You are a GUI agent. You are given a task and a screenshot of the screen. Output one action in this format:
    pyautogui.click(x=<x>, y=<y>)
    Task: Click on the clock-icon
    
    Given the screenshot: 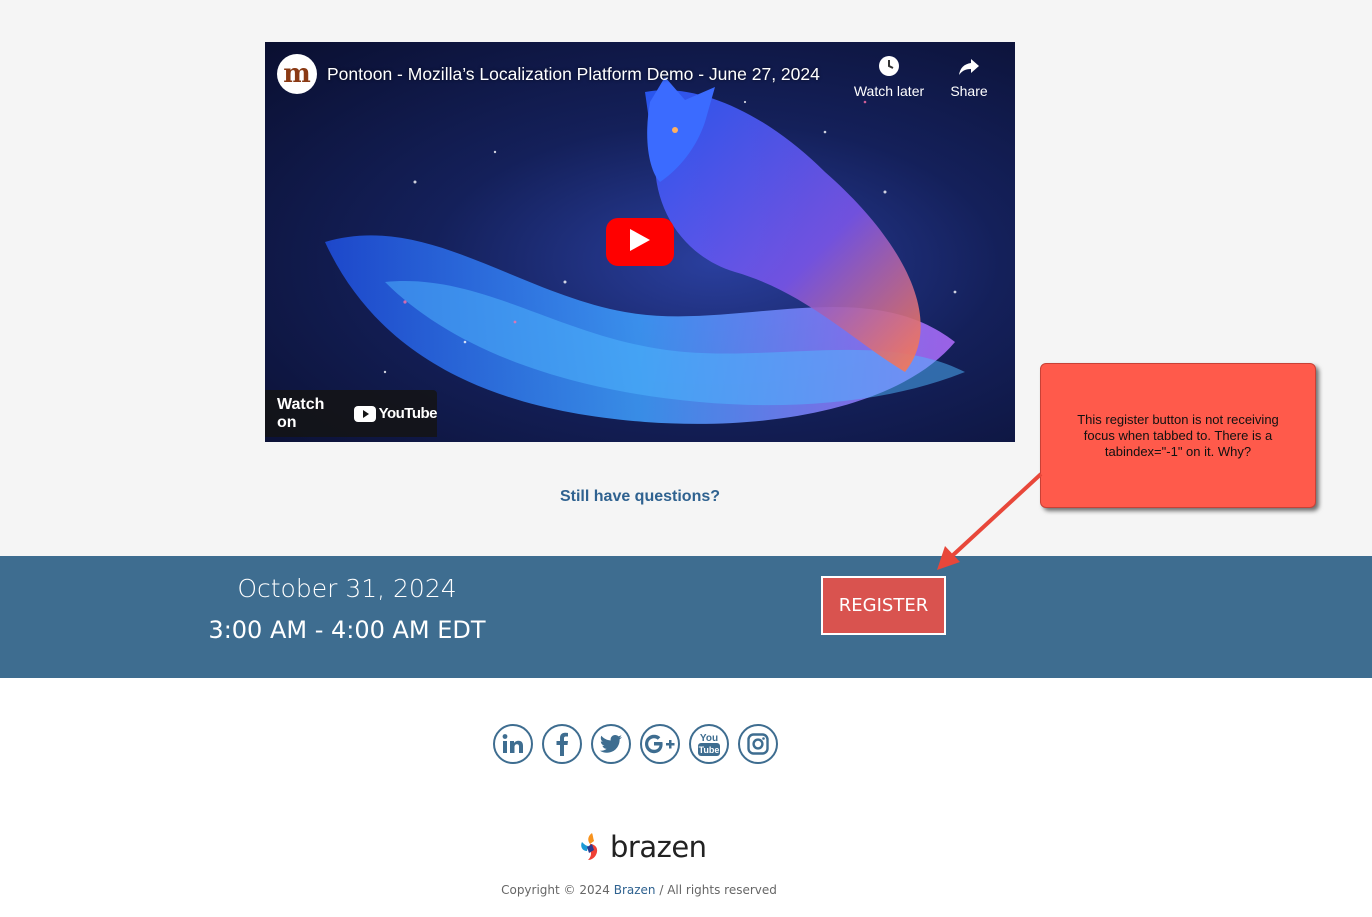 What is the action you would take?
    pyautogui.click(x=889, y=67)
    